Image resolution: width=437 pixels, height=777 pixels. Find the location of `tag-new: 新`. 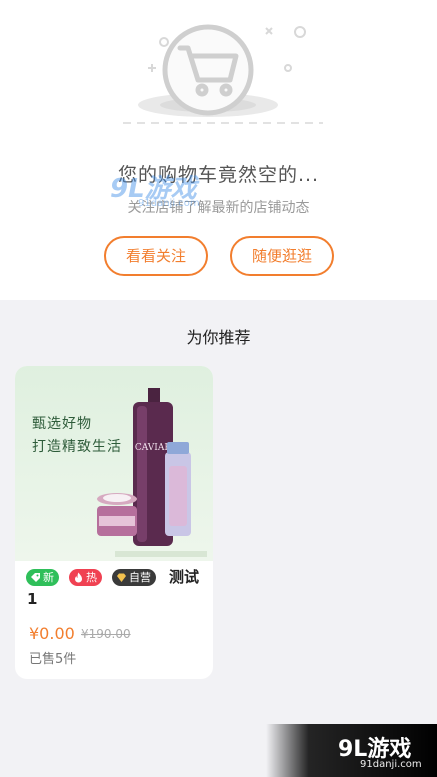

tag-new: 新 is located at coordinates (42, 577).